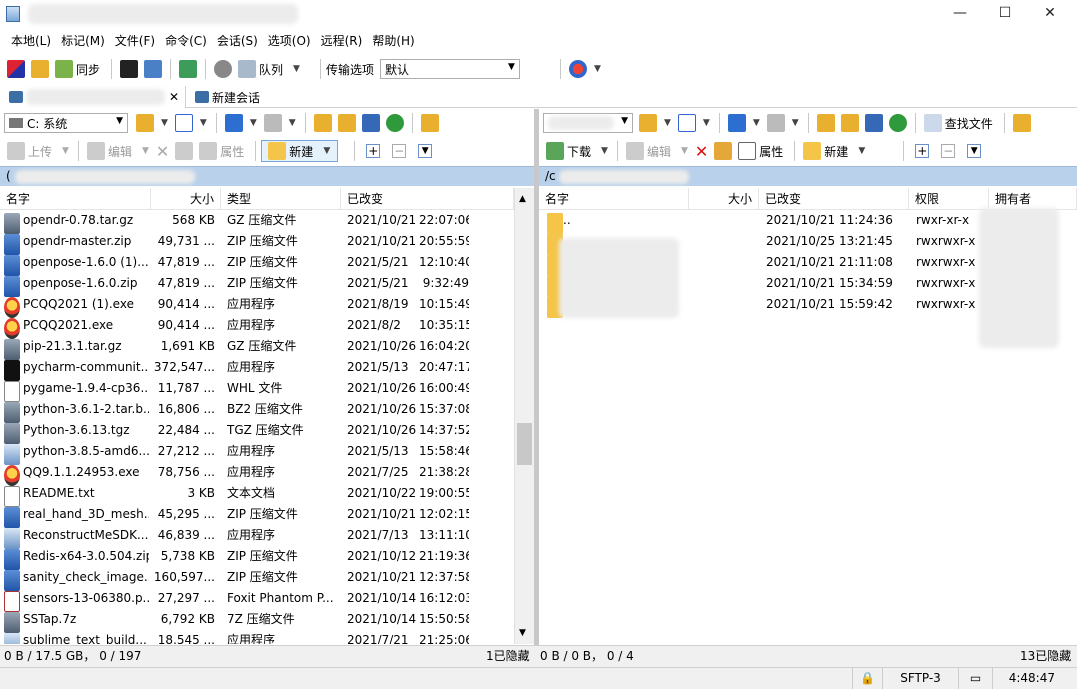 This screenshot has width=1077, height=689. Describe the element at coordinates (836, 151) in the screenshot. I see `new-button: 新建` at that location.